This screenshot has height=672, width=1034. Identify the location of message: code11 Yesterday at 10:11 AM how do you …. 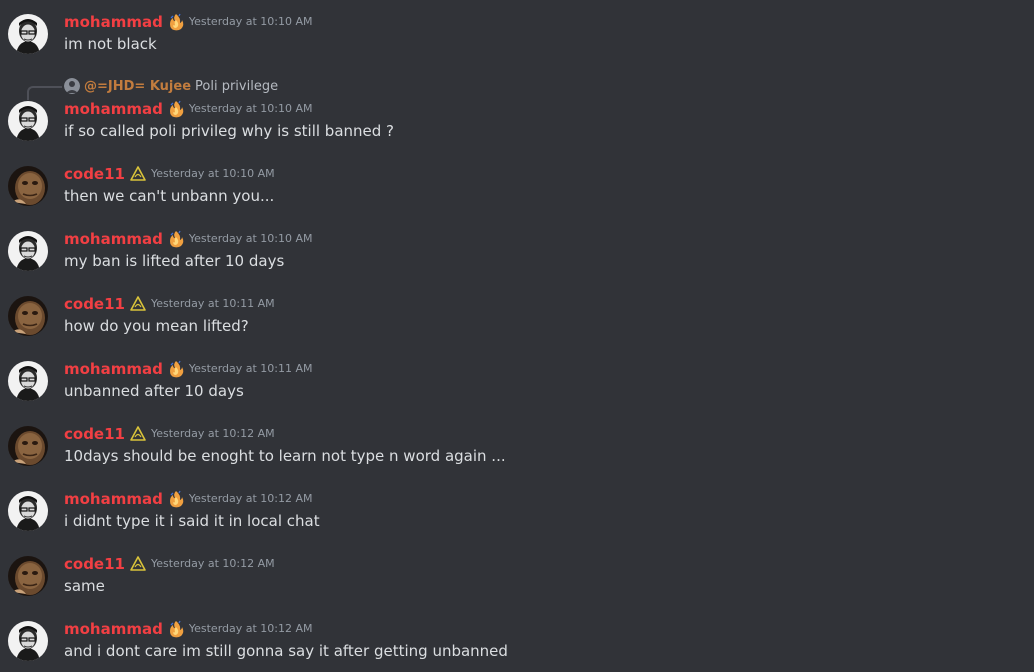
(517, 324).